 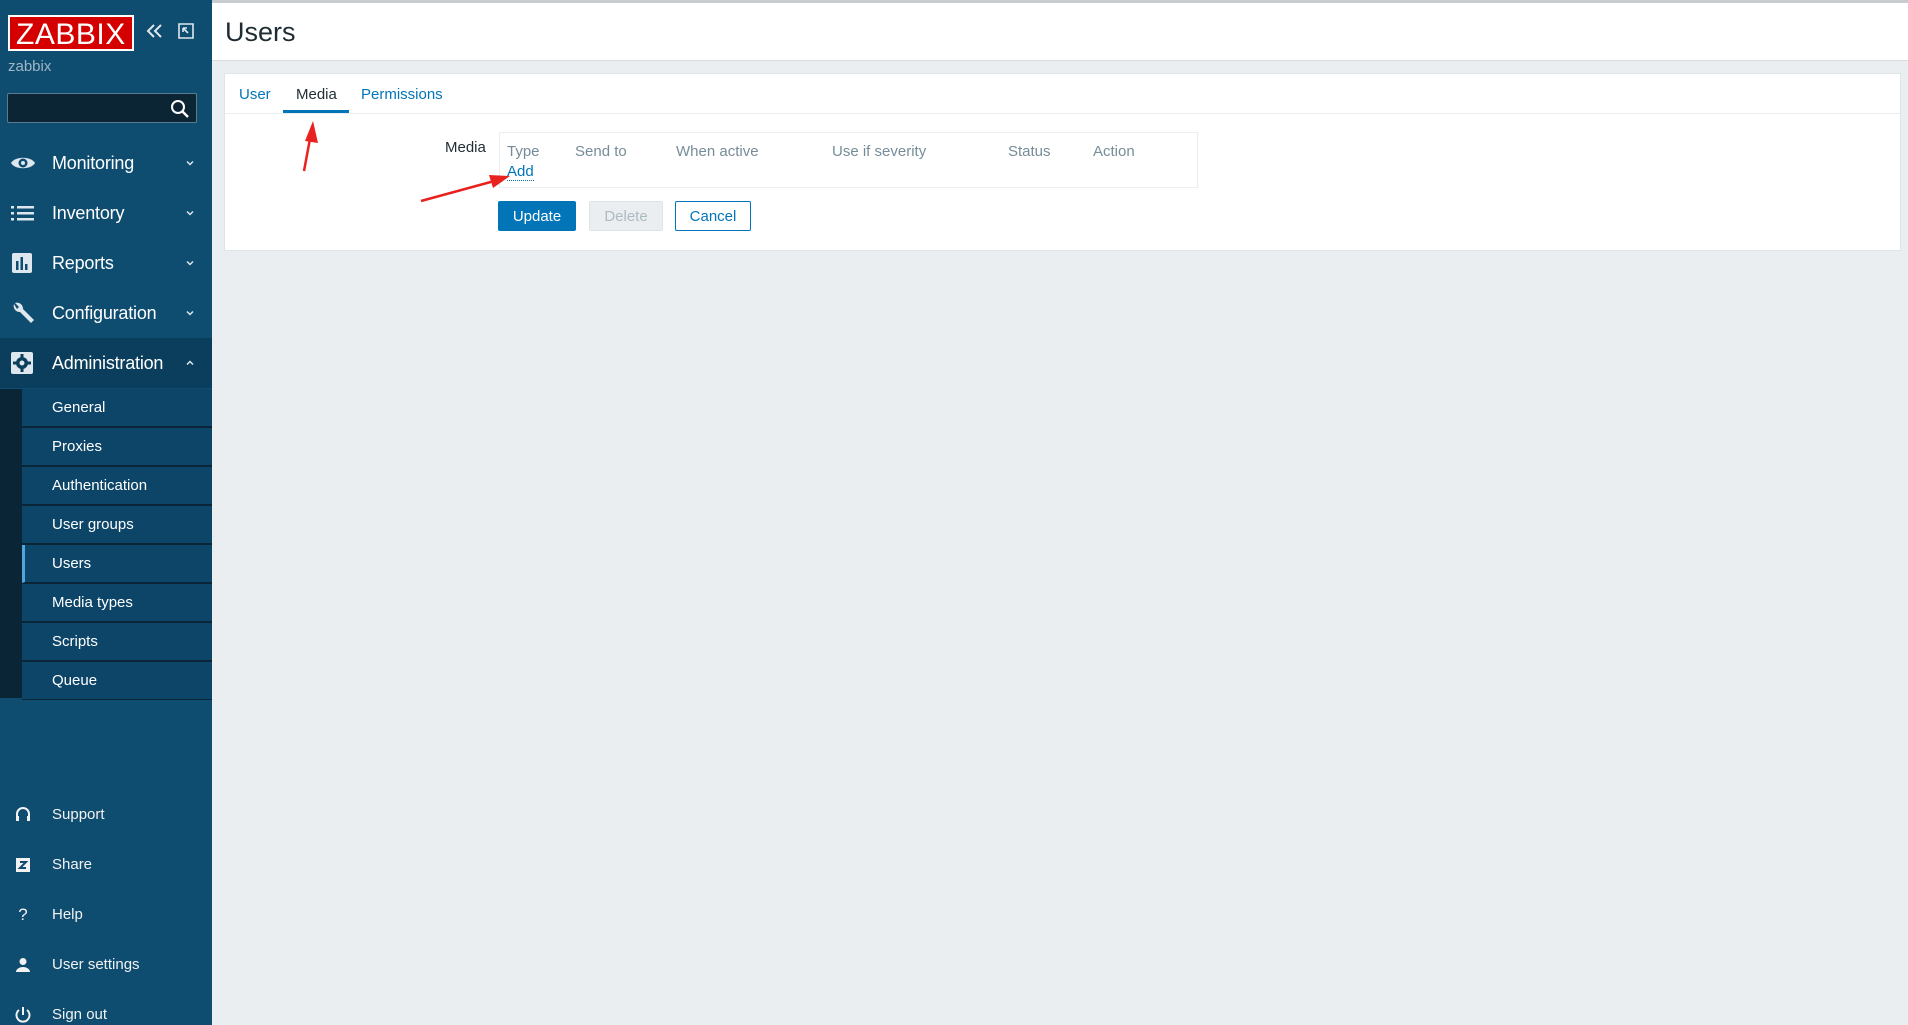 I want to click on page-header: Users, so click(x=1060, y=32).